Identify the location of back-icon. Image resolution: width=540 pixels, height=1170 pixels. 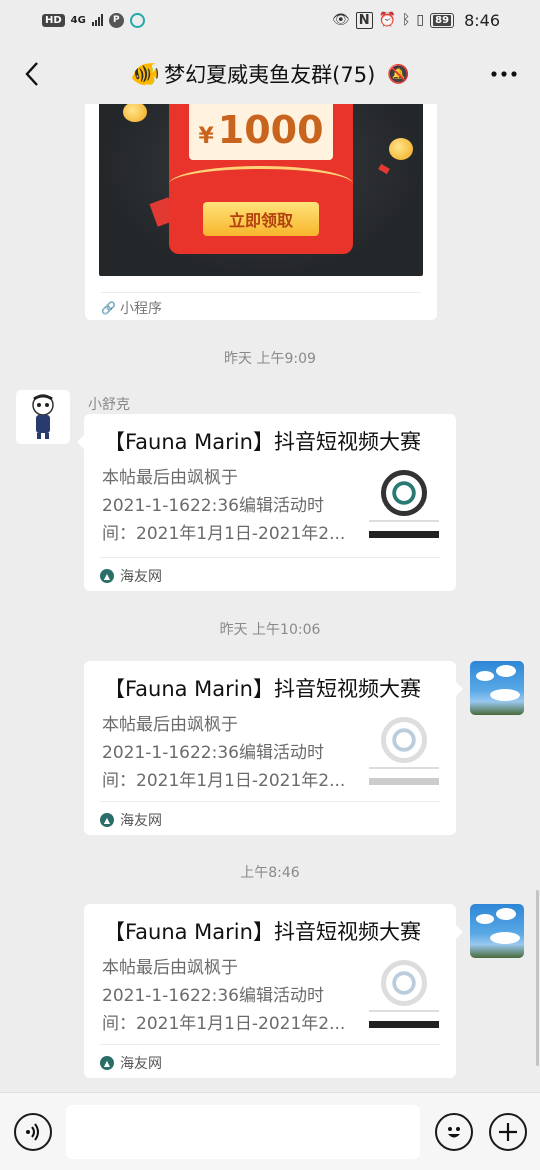
(32, 74).